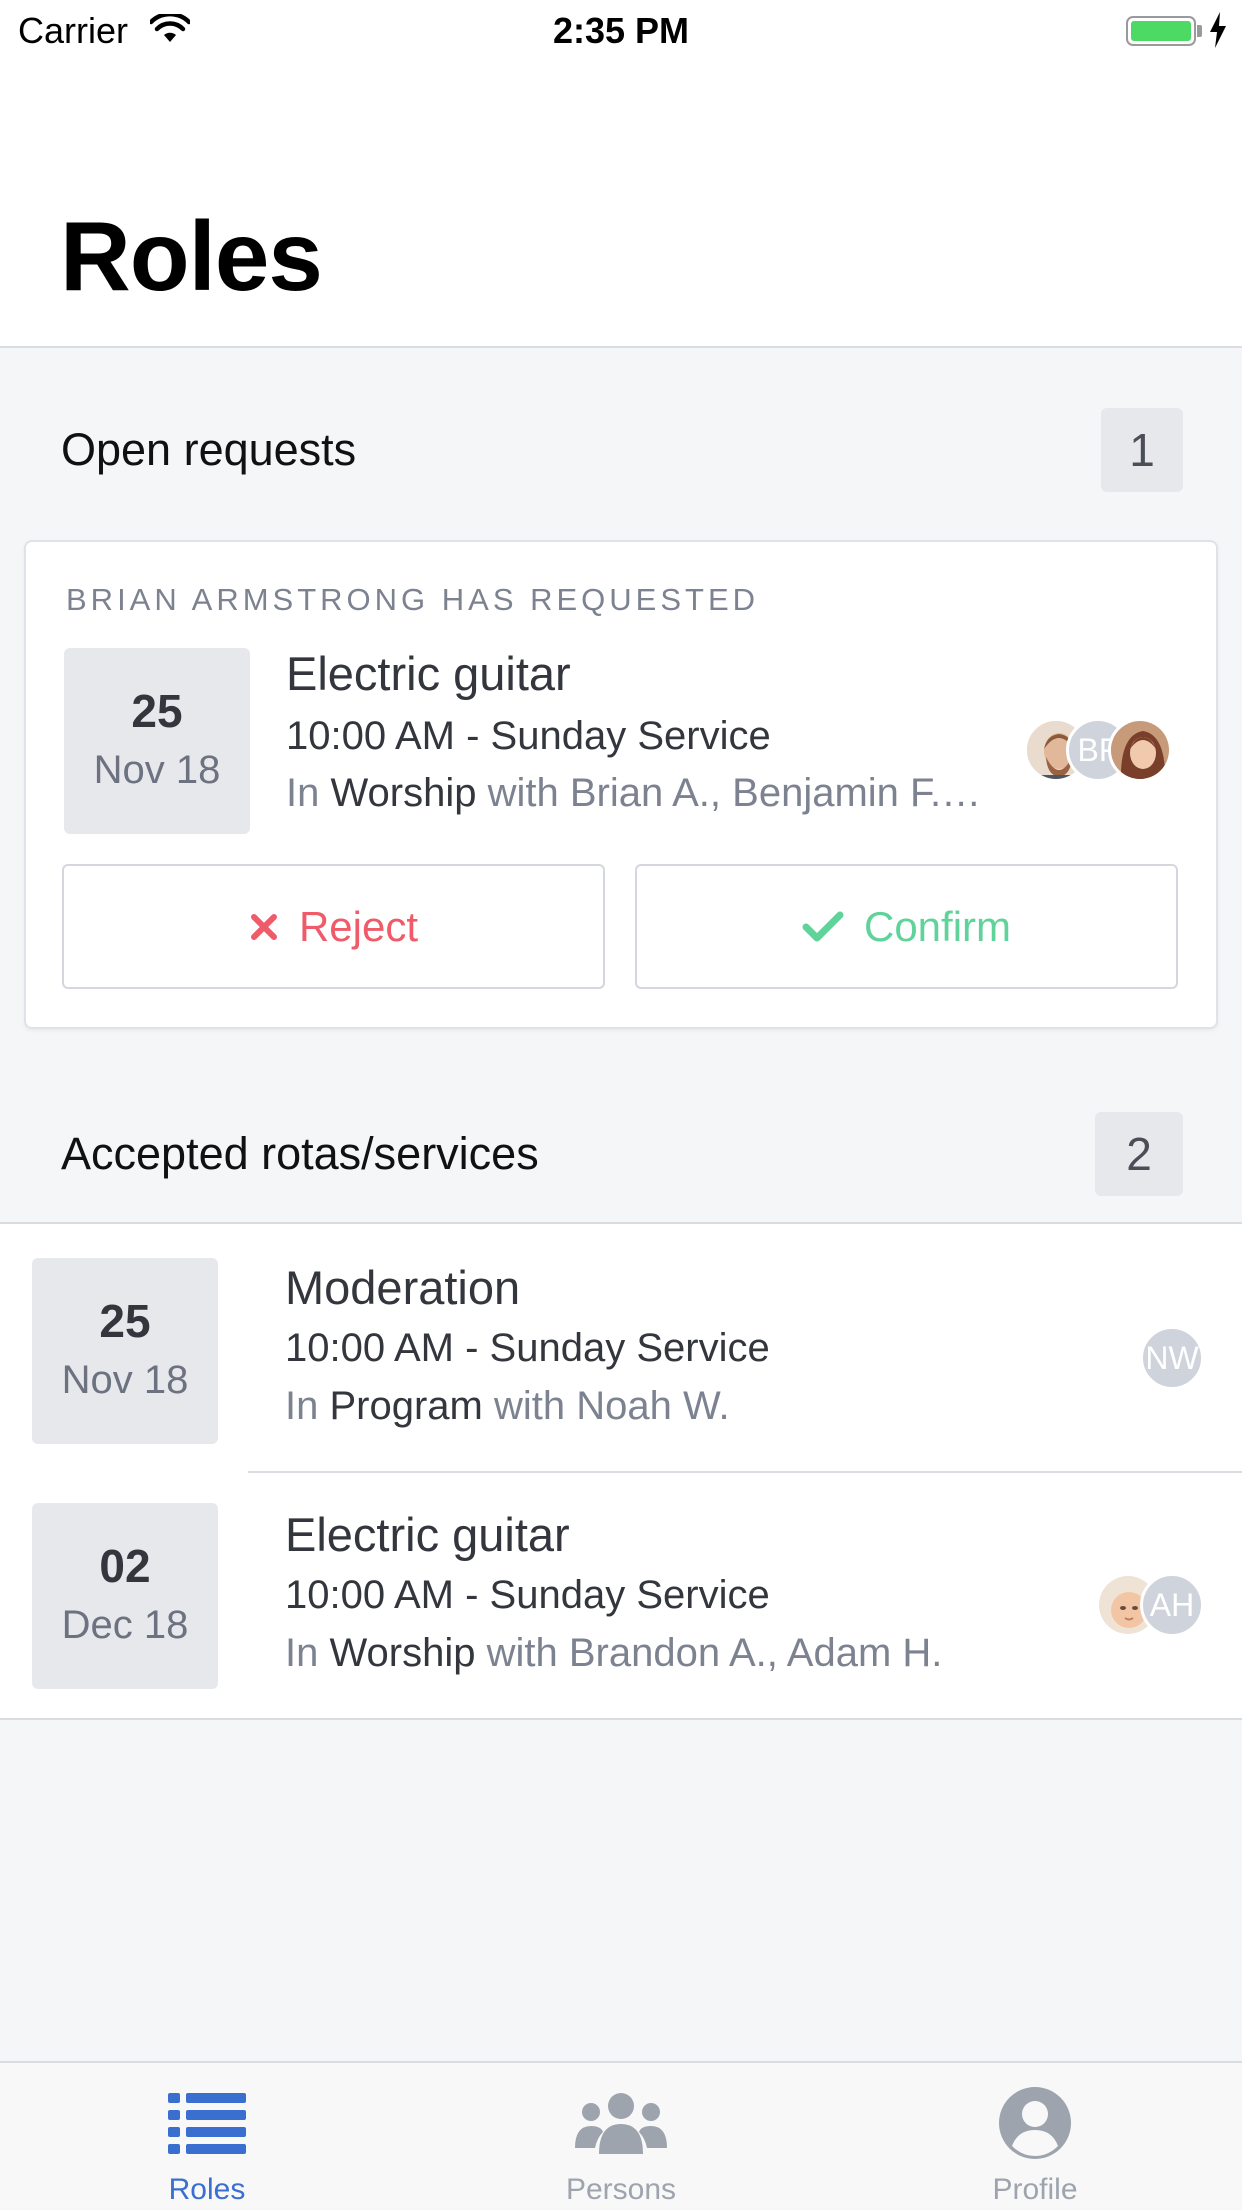 This screenshot has width=1242, height=2210. Describe the element at coordinates (125, 1596) in the screenshot. I see `date-badge: 02 Dec 18` at that location.